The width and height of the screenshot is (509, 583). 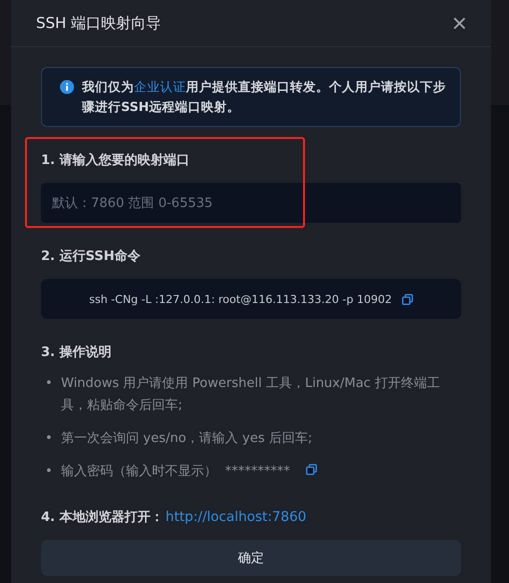 What do you see at coordinates (91, 256) in the screenshot?
I see `step-heading: 2. 运行SSH命令` at bounding box center [91, 256].